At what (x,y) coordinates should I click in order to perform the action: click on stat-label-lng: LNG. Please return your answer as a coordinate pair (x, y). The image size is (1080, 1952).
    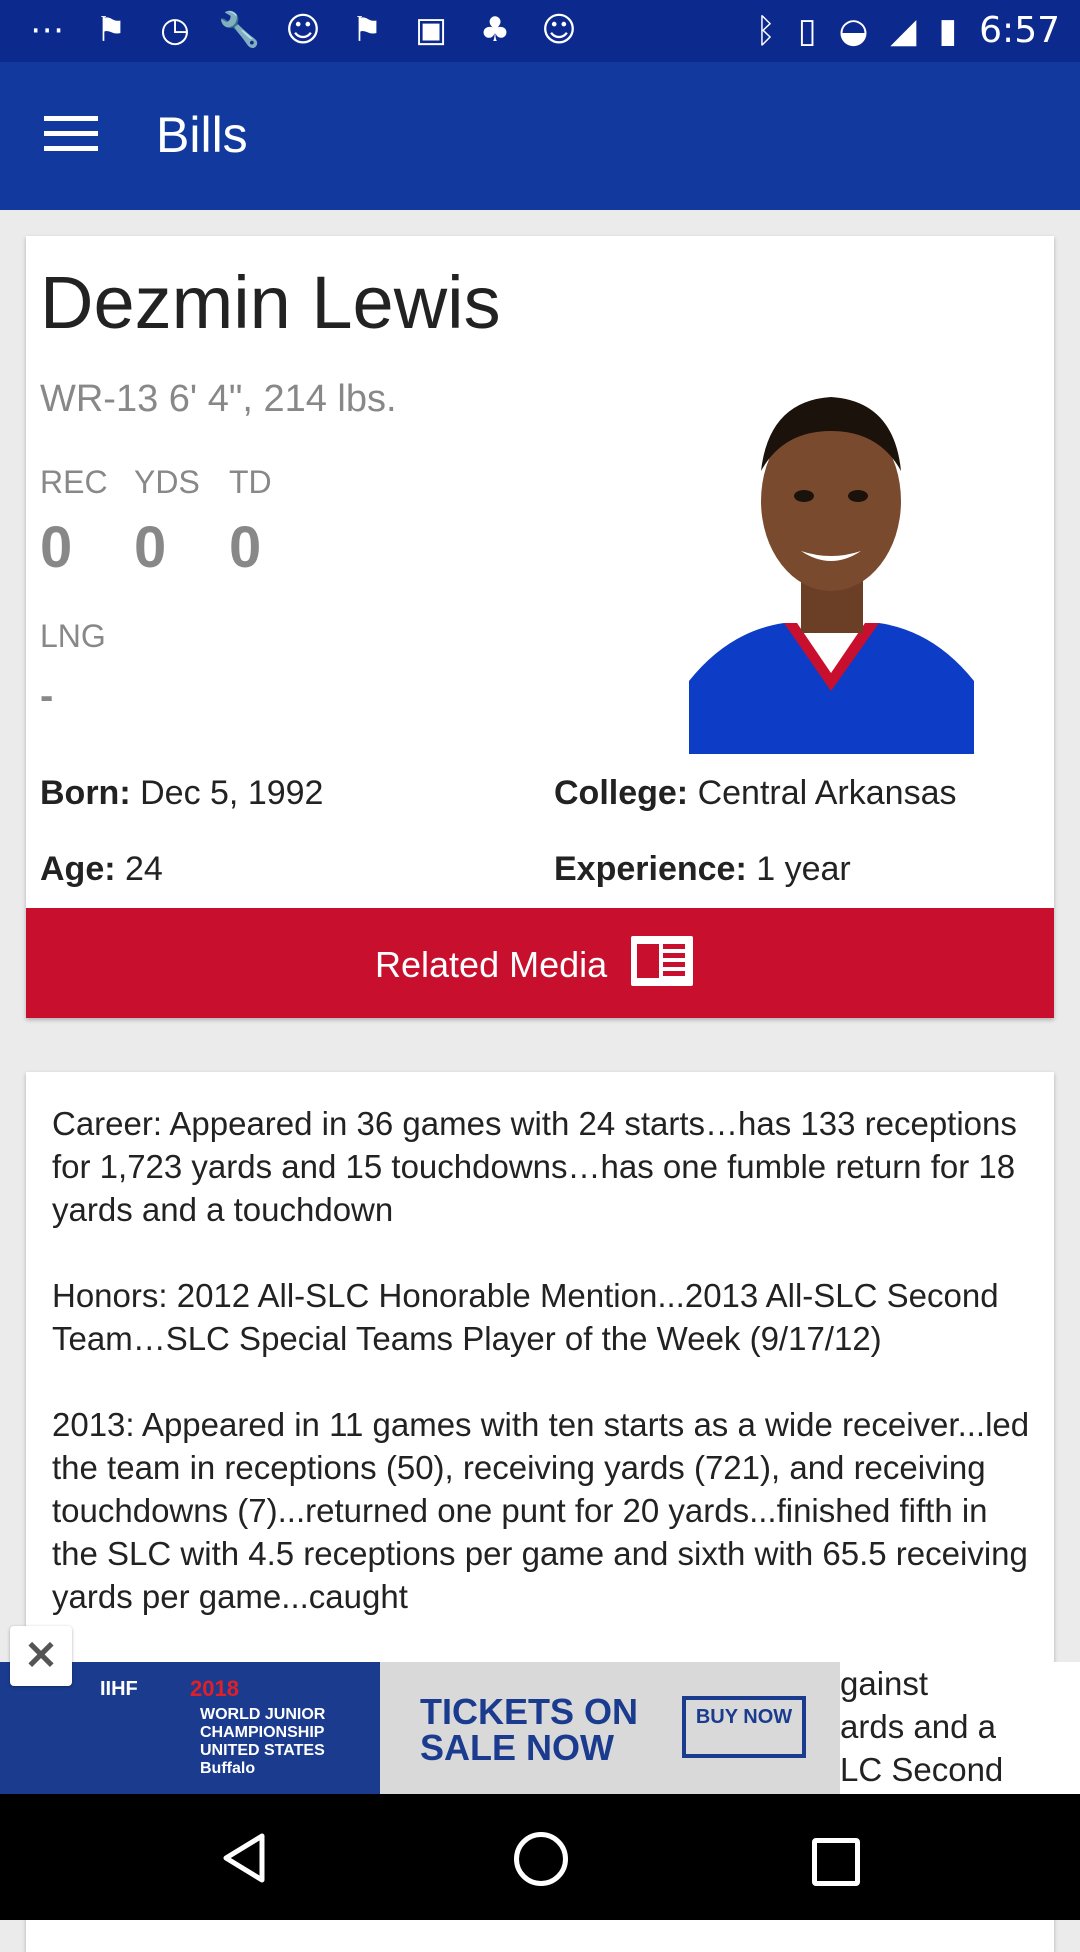
    Looking at the image, I should click on (73, 636).